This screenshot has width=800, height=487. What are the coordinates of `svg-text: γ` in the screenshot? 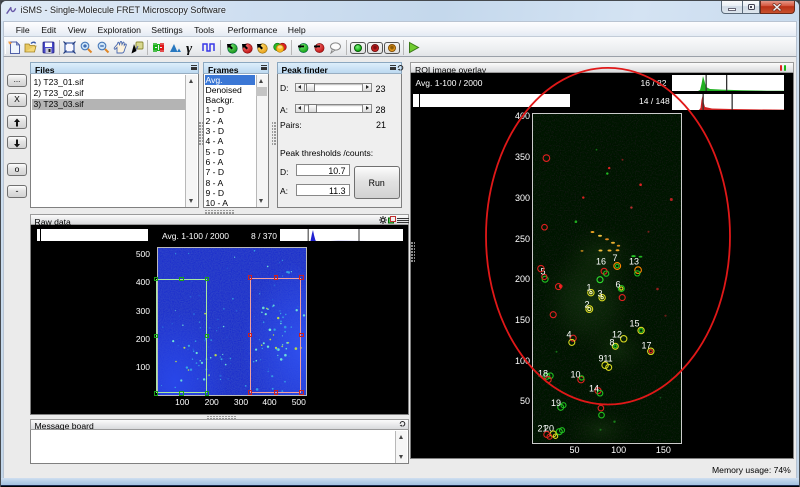 It's located at (189, 48).